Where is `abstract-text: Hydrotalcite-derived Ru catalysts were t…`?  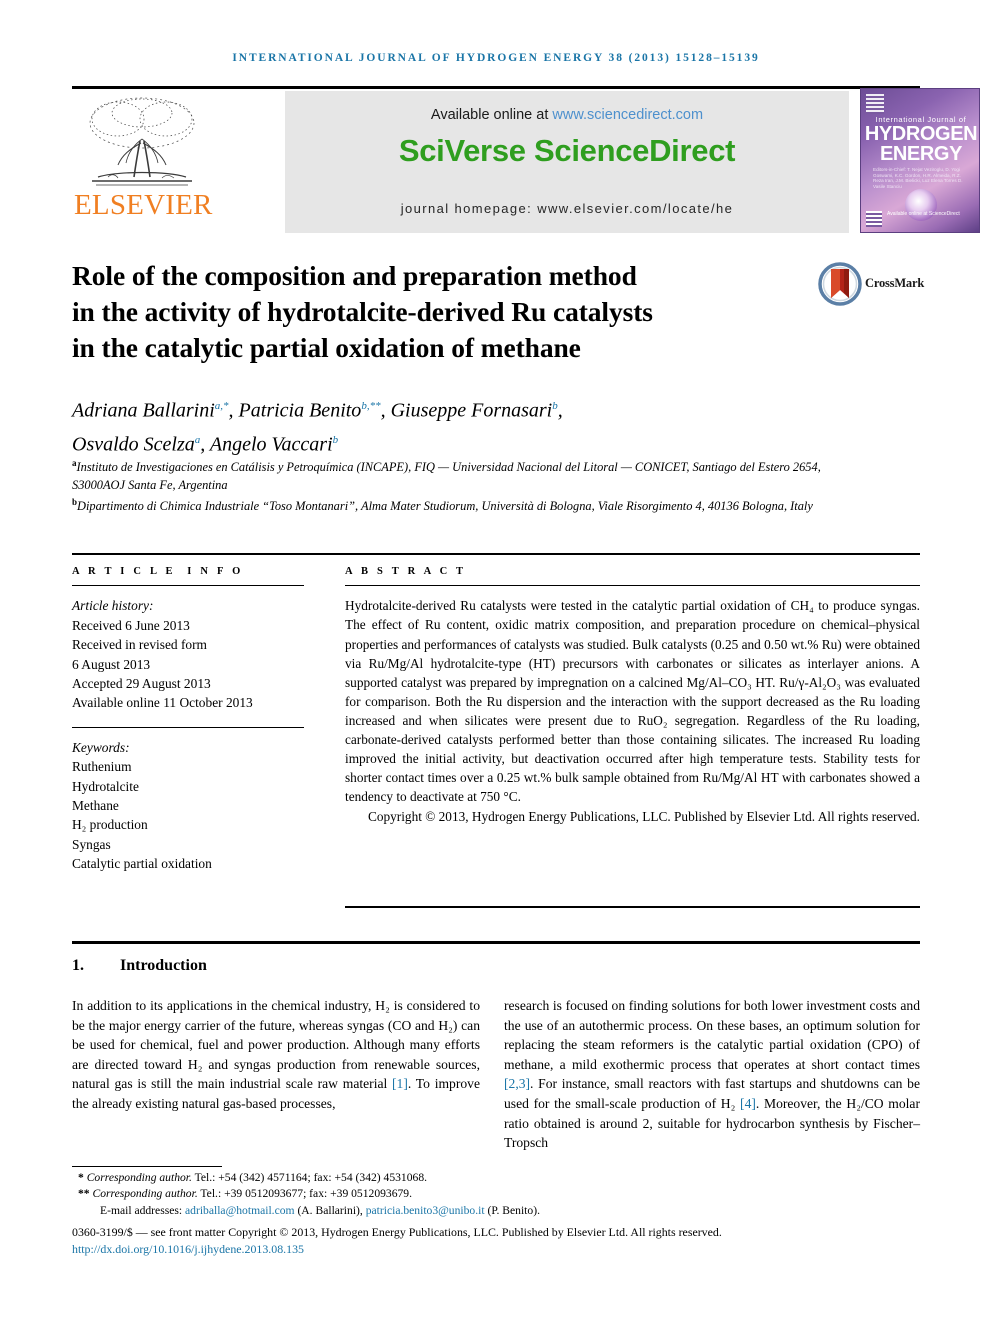 abstract-text: Hydrotalcite-derived Ru catalysts were t… is located at coordinates (632, 701).